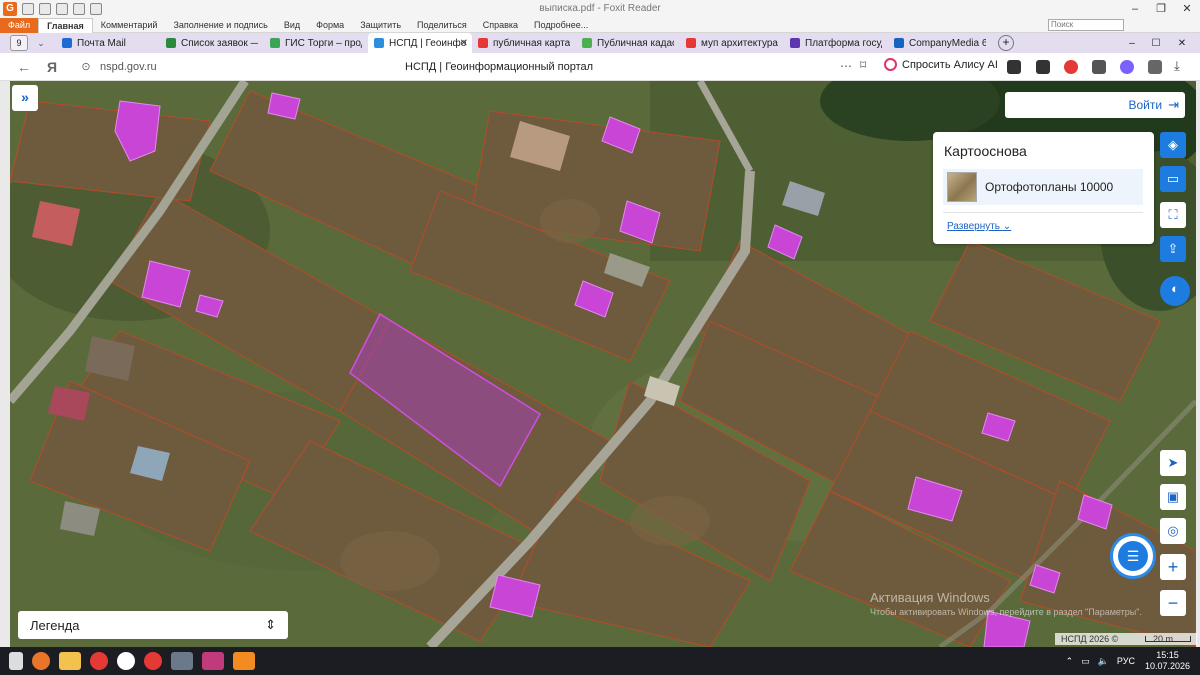 The image size is (1200, 675). What do you see at coordinates (67, 43) in the screenshot?
I see `mail-icon` at bounding box center [67, 43].